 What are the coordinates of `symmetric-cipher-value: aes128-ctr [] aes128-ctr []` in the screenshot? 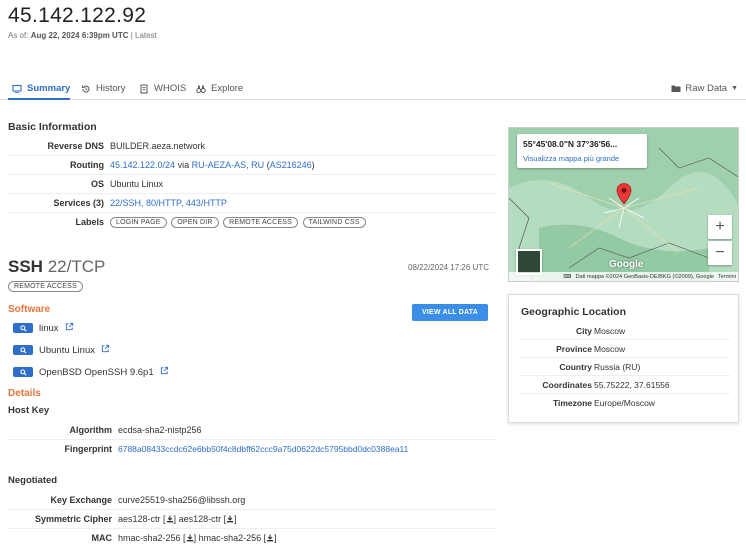 It's located at (177, 519).